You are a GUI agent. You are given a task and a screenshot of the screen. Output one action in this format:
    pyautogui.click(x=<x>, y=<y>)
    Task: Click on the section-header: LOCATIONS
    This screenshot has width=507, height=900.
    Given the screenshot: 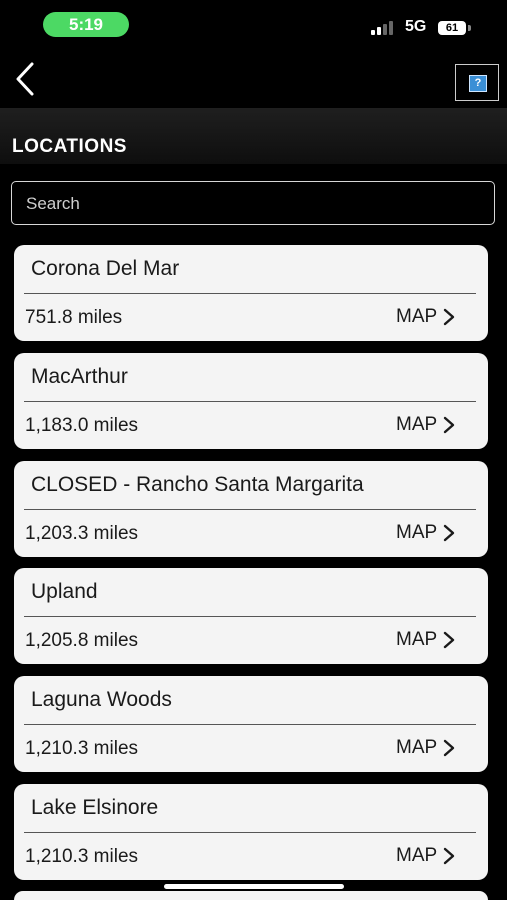 What is the action you would take?
    pyautogui.click(x=253, y=136)
    